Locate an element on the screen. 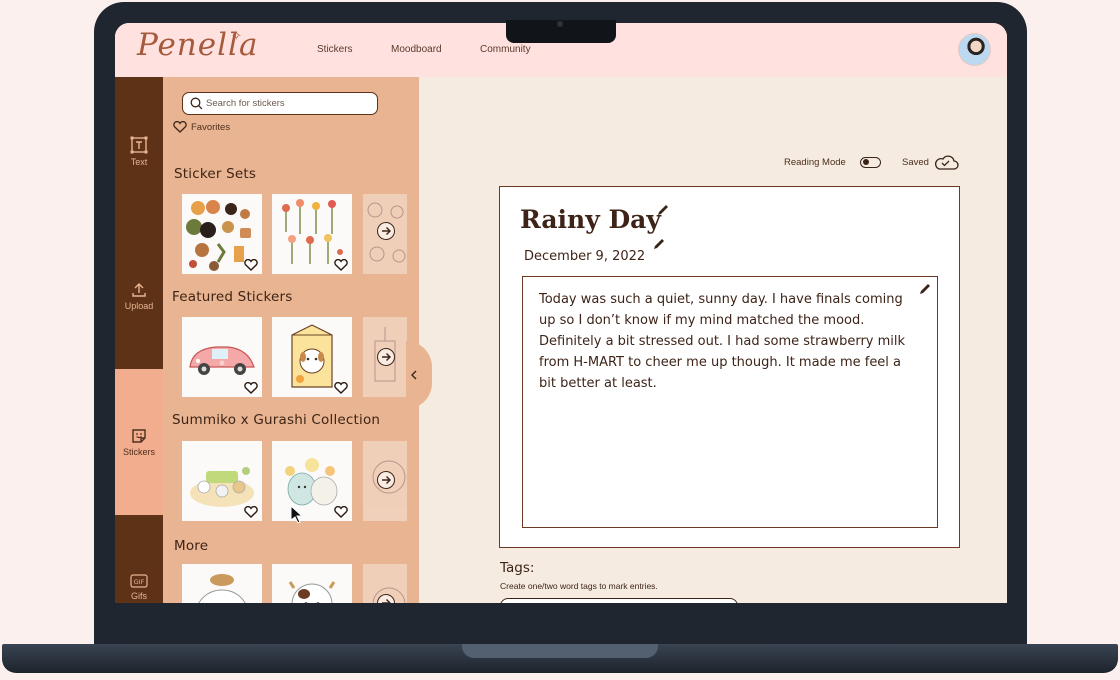  rail-item-text: Text is located at coordinates (139, 151).